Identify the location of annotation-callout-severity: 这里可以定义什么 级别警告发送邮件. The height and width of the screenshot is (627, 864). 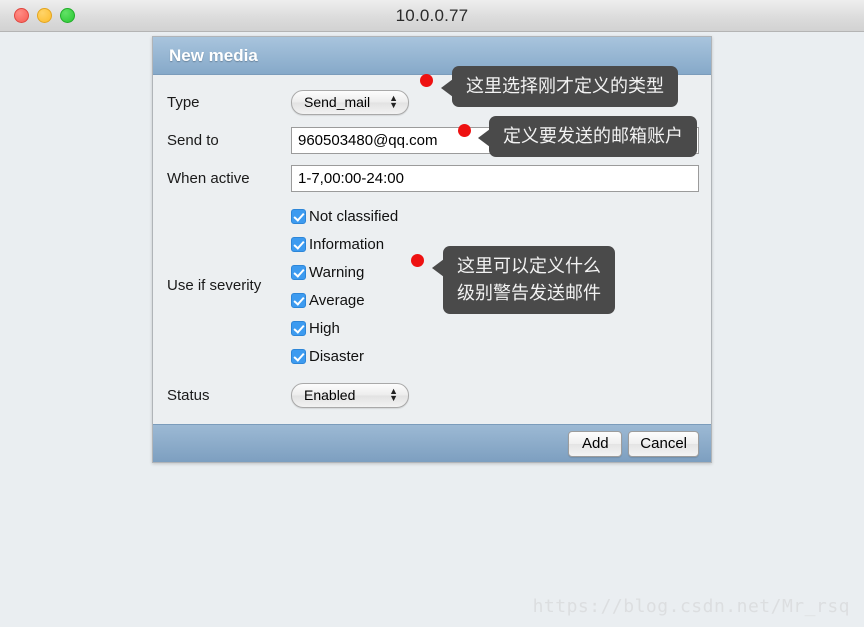
(523, 280).